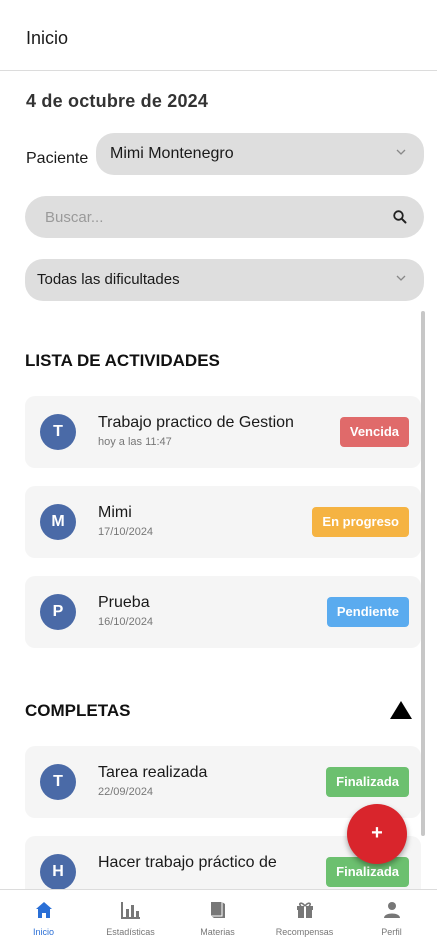 Image resolution: width=437 pixels, height=941 pixels. I want to click on activity-title: Trabajo practico de Gestion, so click(196, 422).